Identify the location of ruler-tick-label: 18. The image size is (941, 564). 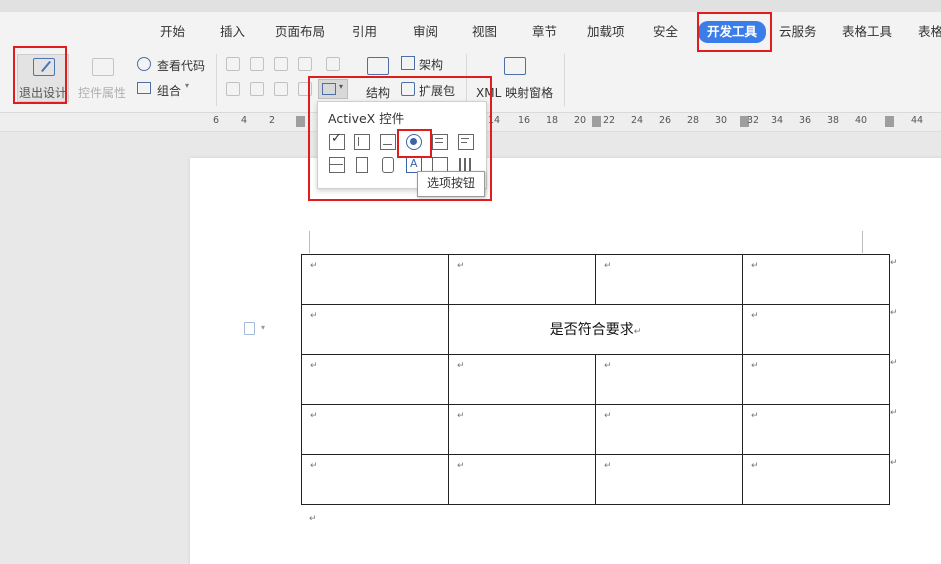
(552, 120).